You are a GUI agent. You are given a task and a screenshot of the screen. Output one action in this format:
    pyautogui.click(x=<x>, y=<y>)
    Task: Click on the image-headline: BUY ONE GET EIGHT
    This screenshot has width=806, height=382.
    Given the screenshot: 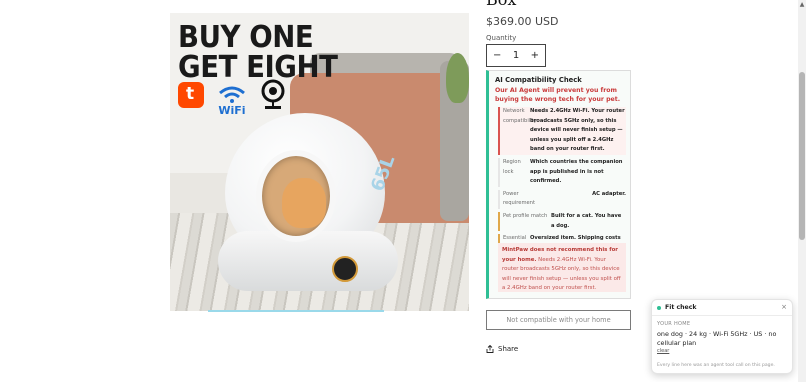 What is the action you would take?
    pyautogui.click(x=258, y=53)
    